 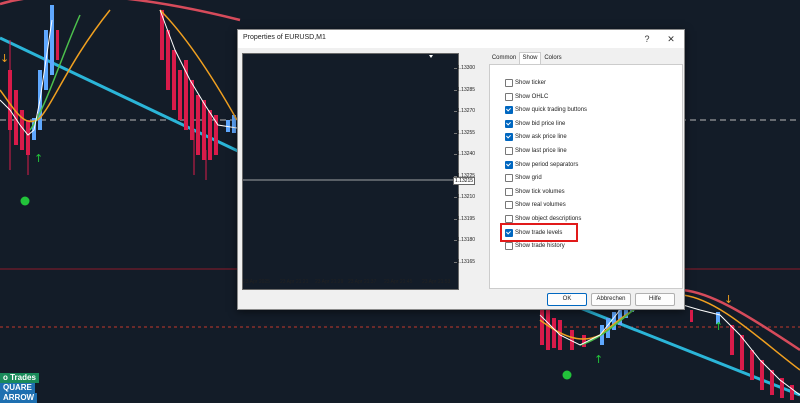 I want to click on option-show-last-price-line: Show last price line, so click(x=536, y=151).